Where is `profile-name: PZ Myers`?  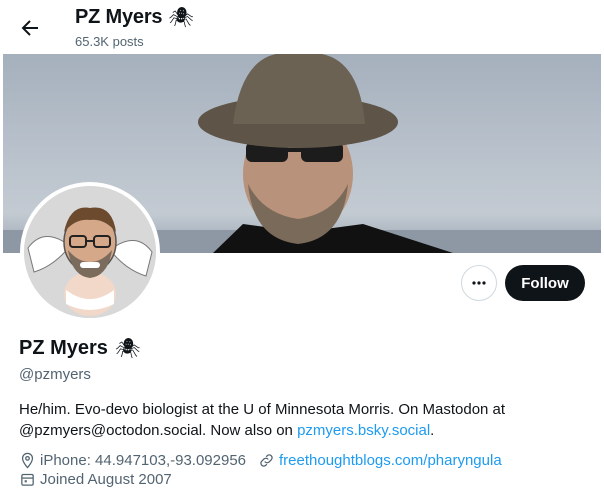 profile-name: PZ Myers is located at coordinates (63, 348).